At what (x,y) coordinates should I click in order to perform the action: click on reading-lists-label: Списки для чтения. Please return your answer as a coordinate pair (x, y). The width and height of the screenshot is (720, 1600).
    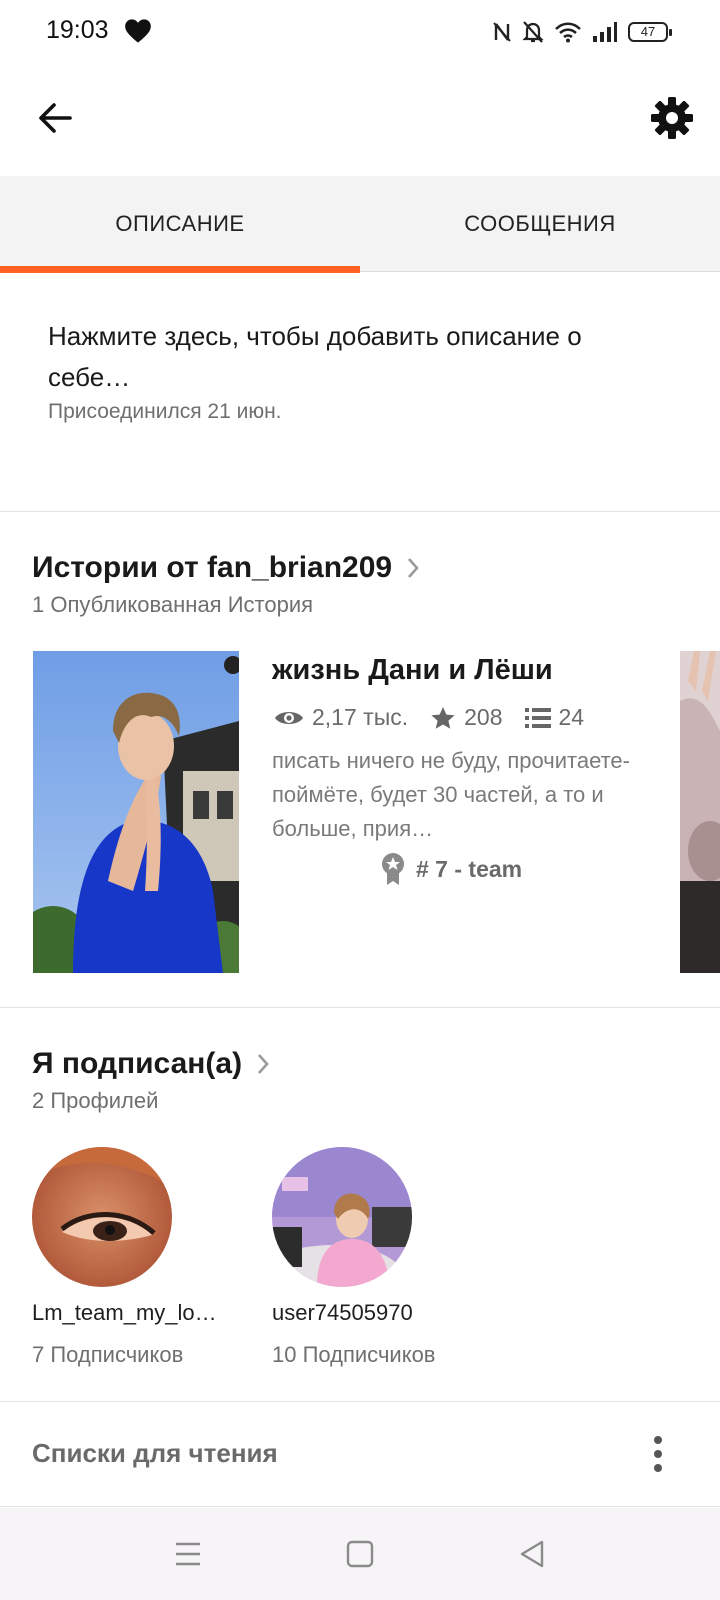
    Looking at the image, I should click on (155, 1453).